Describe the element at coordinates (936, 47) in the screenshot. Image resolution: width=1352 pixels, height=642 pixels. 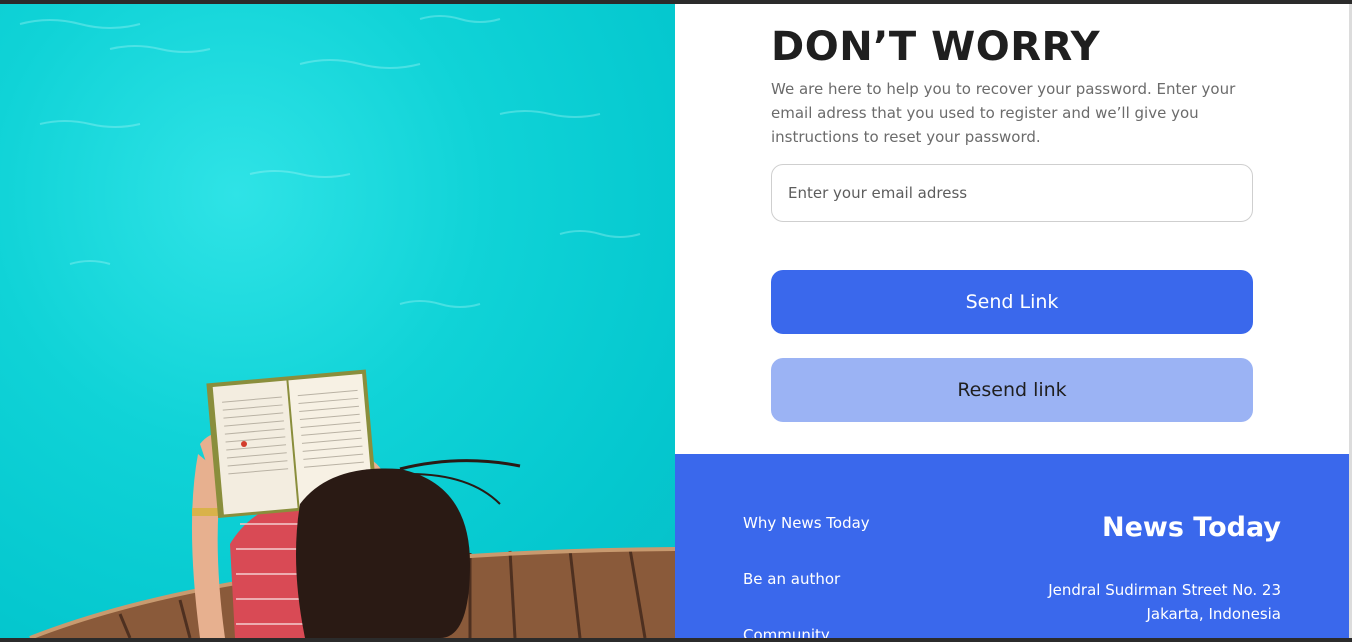
I see `page-title: DON’T WORRY` at that location.